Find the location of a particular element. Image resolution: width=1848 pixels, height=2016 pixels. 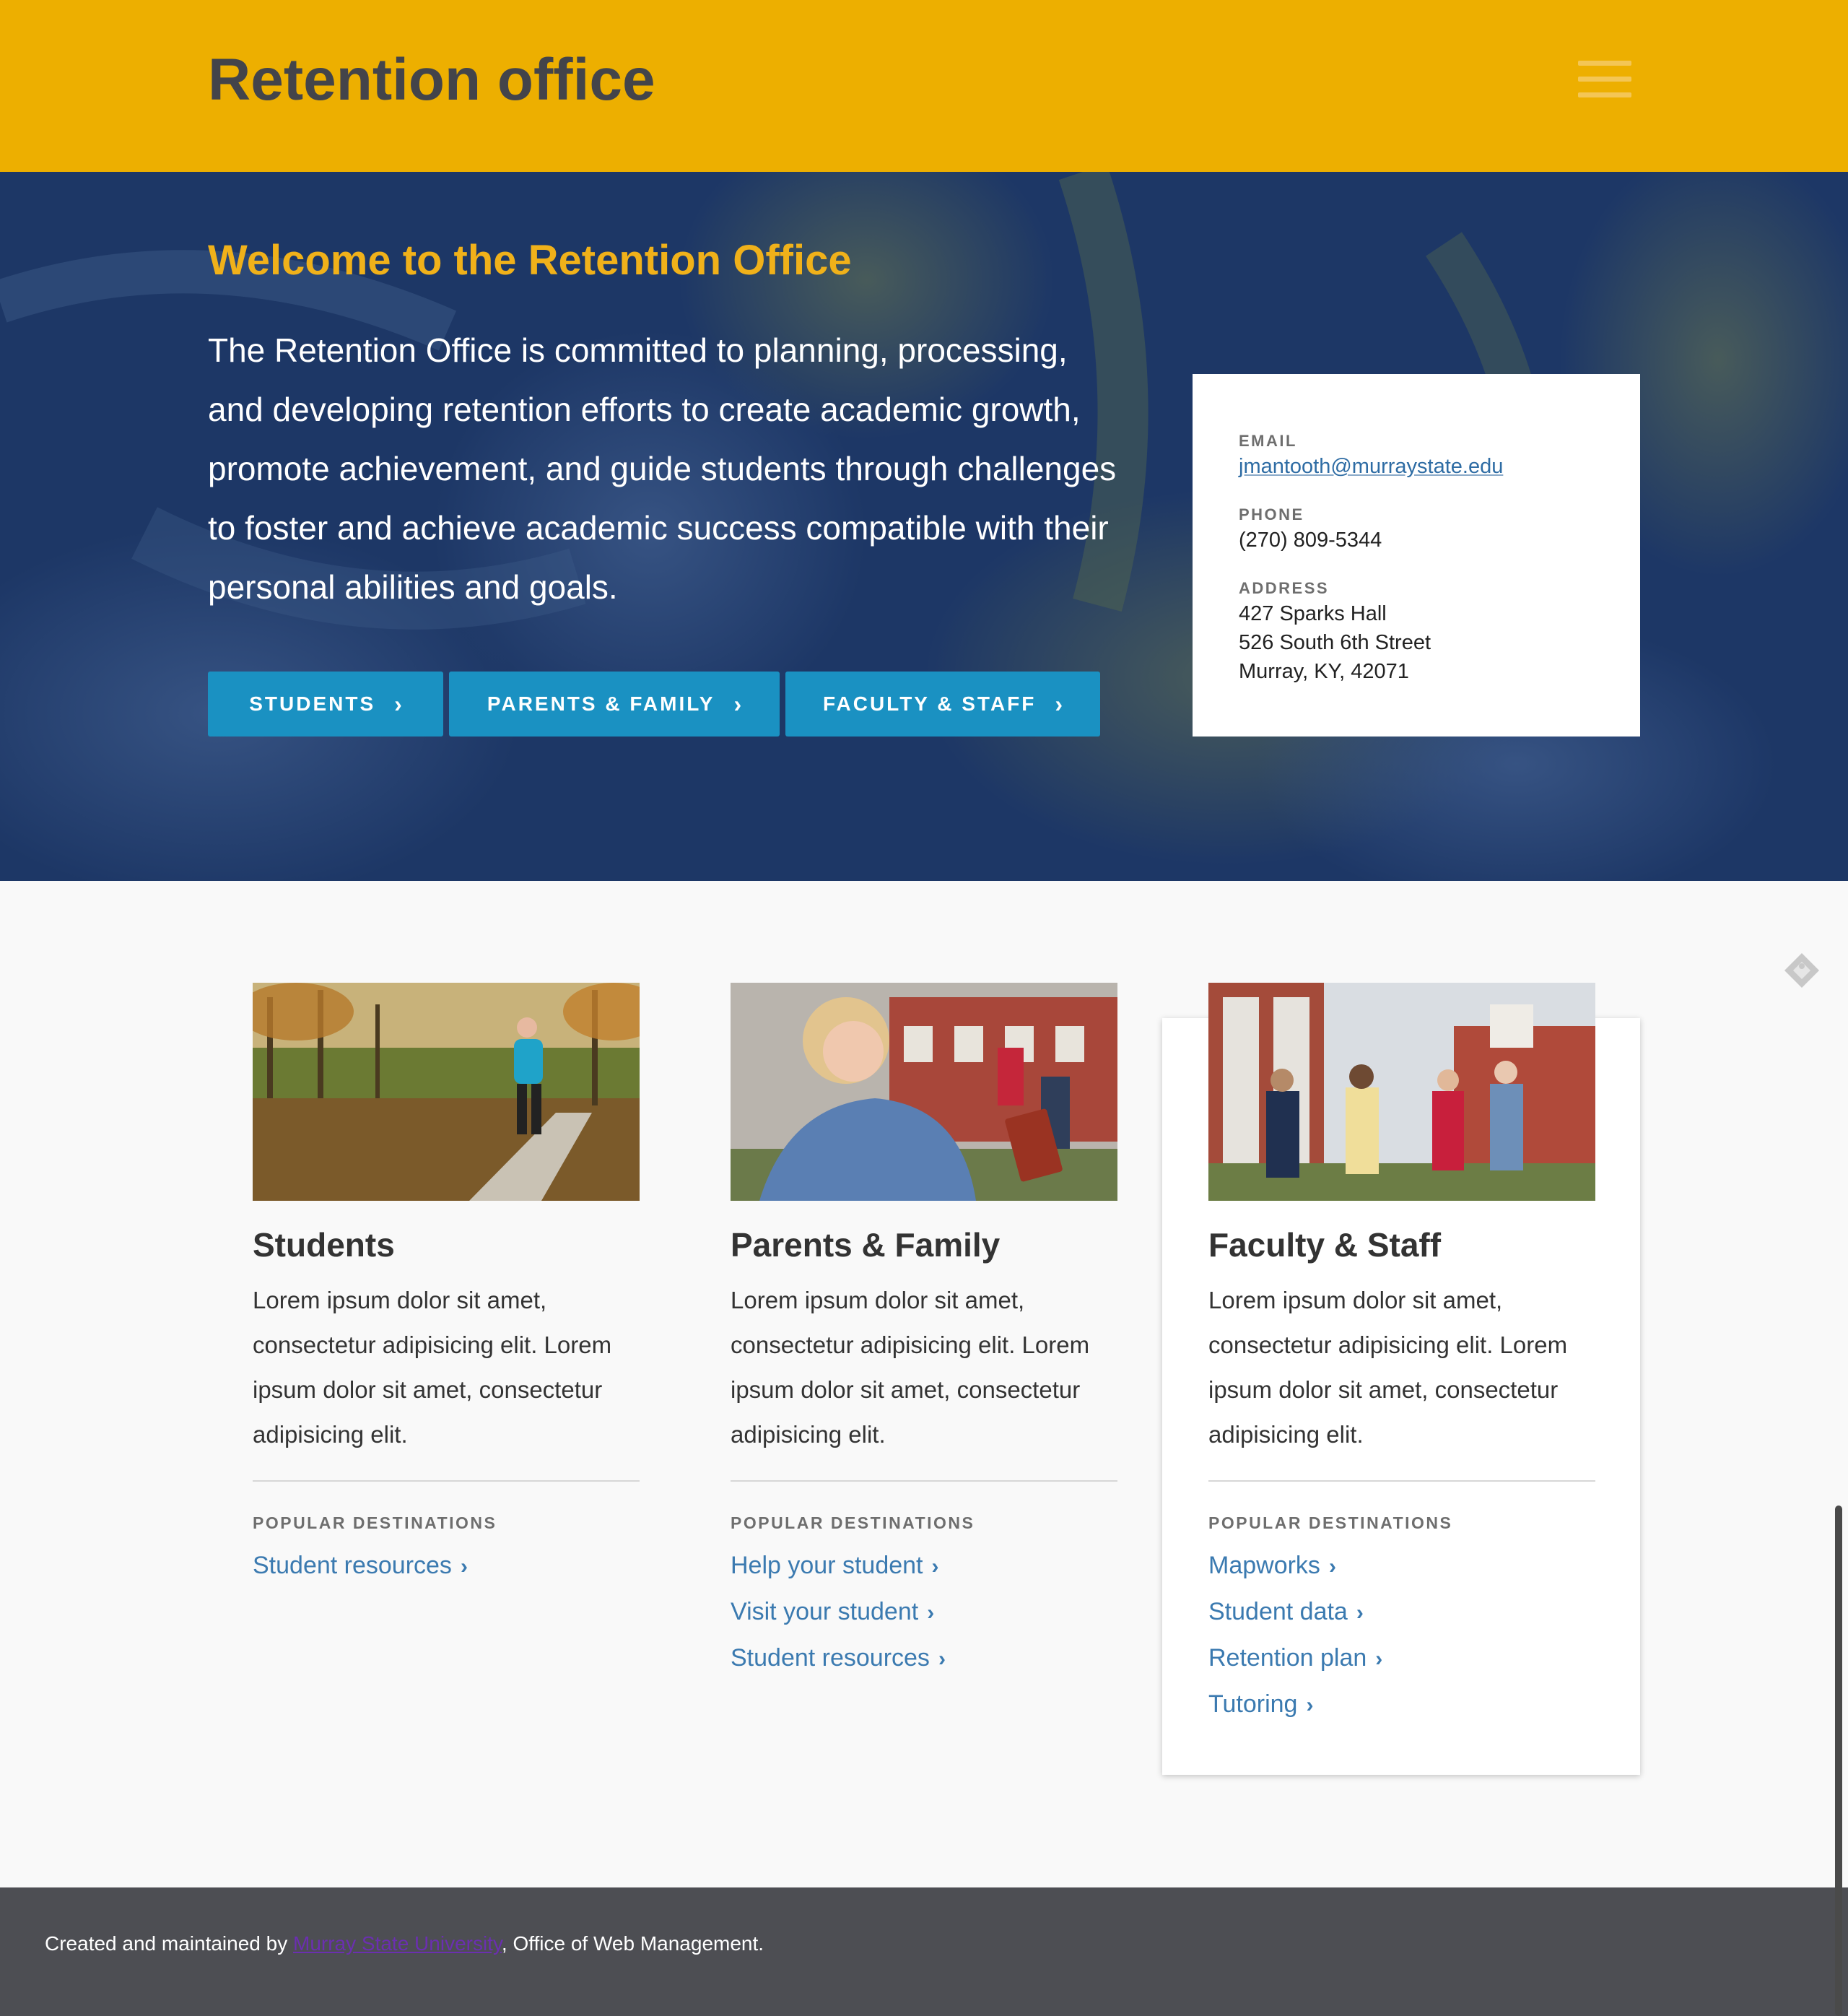

phone-label: PHONE is located at coordinates (1271, 514).